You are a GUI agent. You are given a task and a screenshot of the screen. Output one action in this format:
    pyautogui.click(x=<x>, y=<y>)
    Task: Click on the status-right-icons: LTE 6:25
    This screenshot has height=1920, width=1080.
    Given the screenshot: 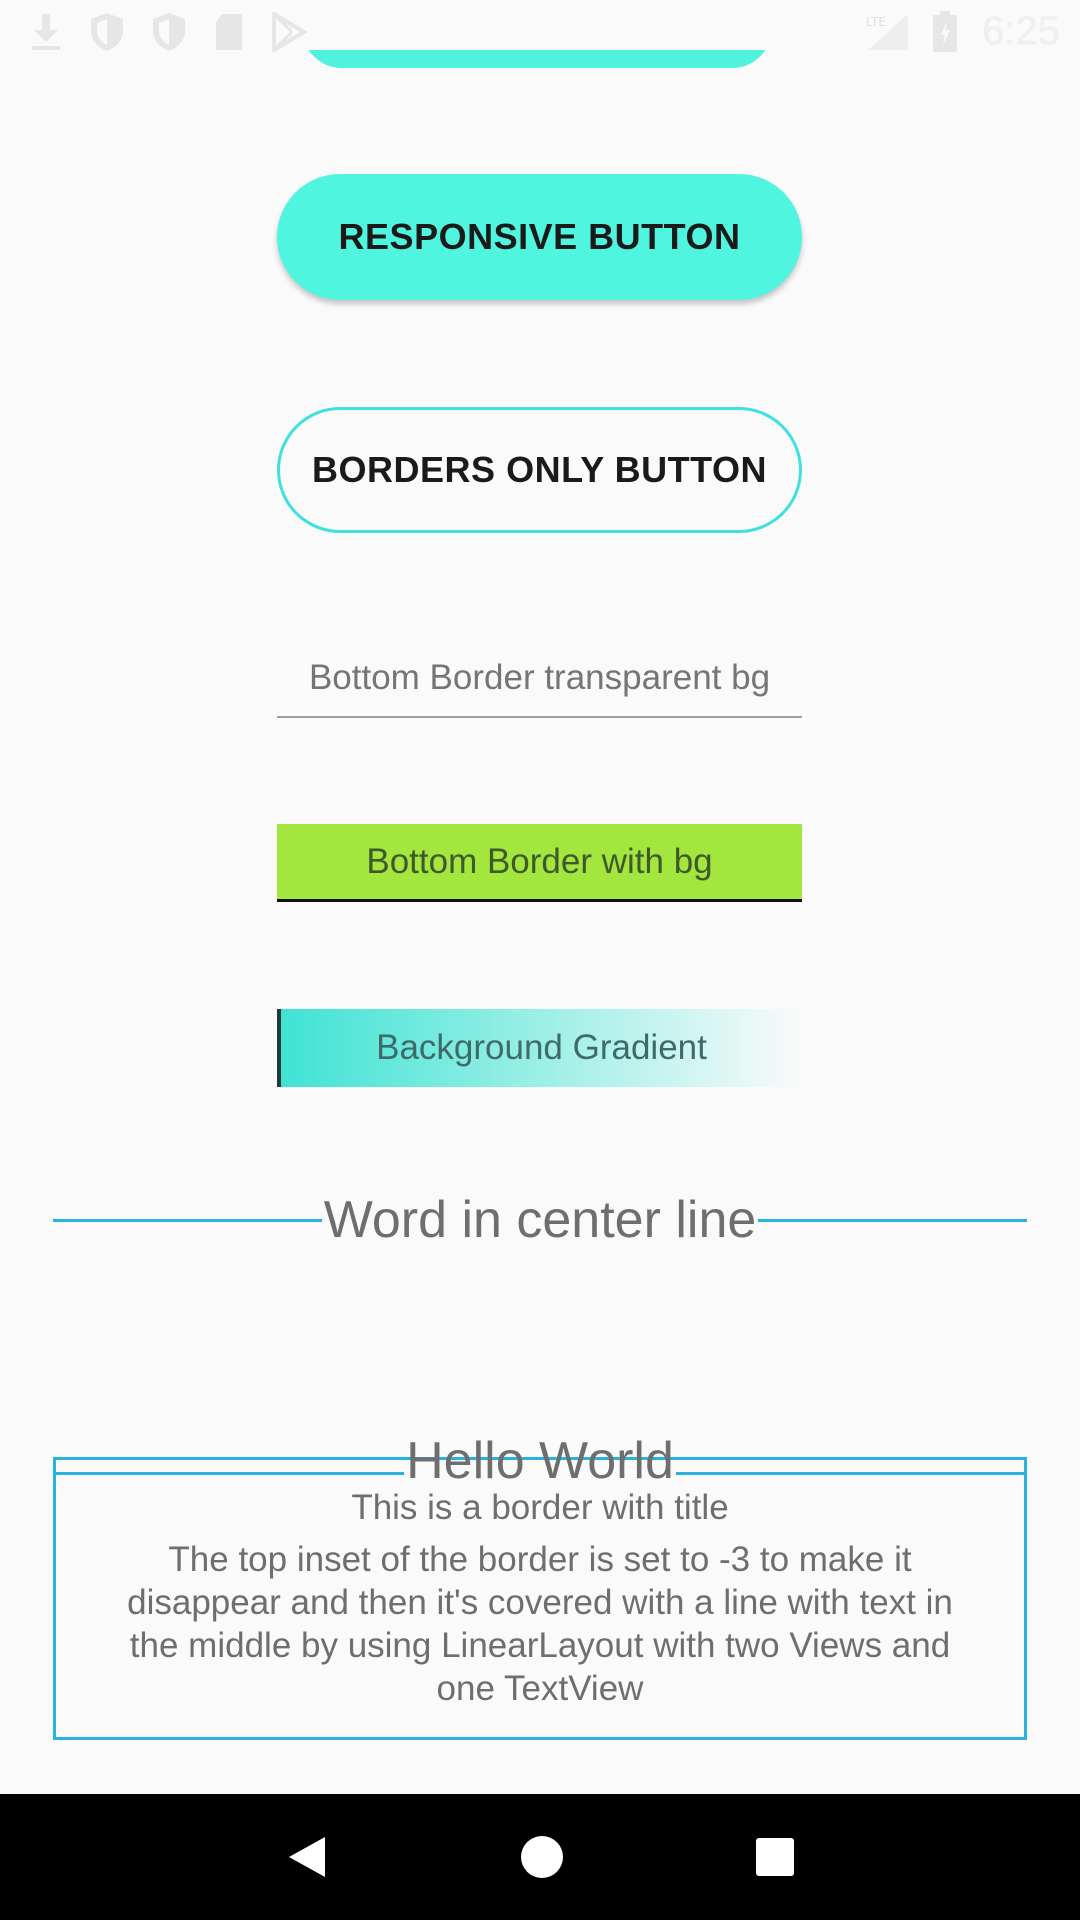 What is the action you would take?
    pyautogui.click(x=962, y=31)
    